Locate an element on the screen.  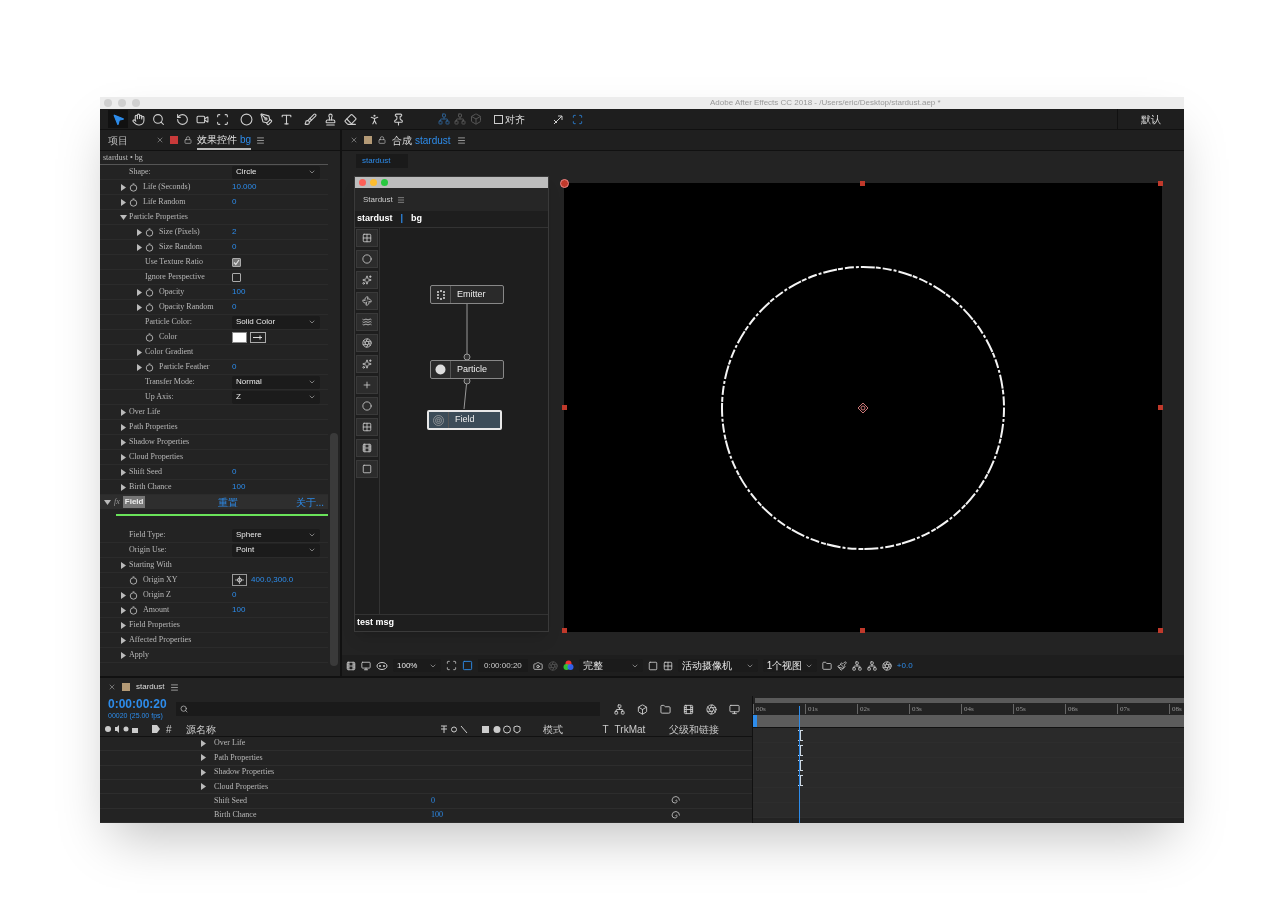
panel-tab: 效果控件 bg is located at coordinates (224, 140).